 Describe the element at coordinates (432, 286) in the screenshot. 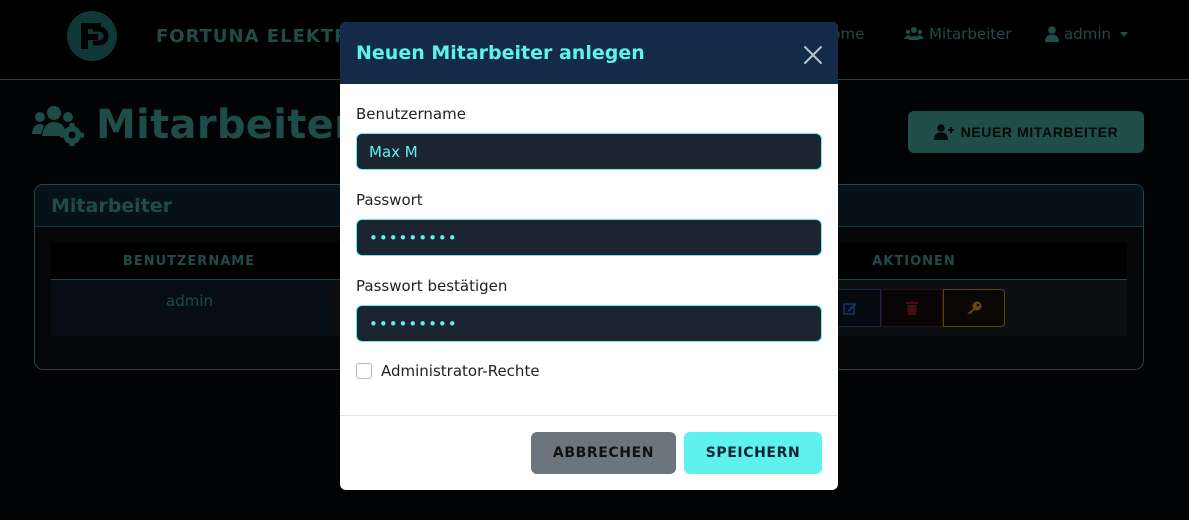

I see `password-confirm-label: Passwort bestätigen` at that location.